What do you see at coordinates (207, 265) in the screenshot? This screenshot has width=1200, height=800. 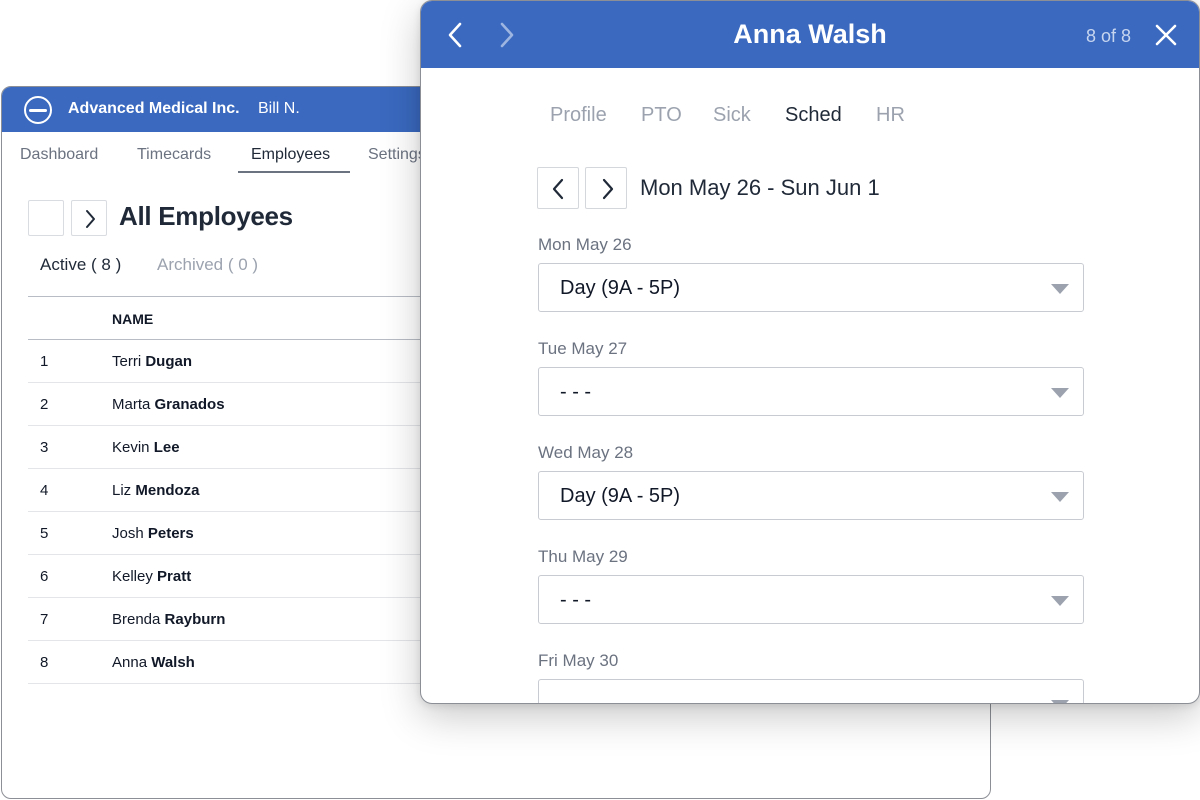 I see `tab-archived: Archived ( 0 )` at bounding box center [207, 265].